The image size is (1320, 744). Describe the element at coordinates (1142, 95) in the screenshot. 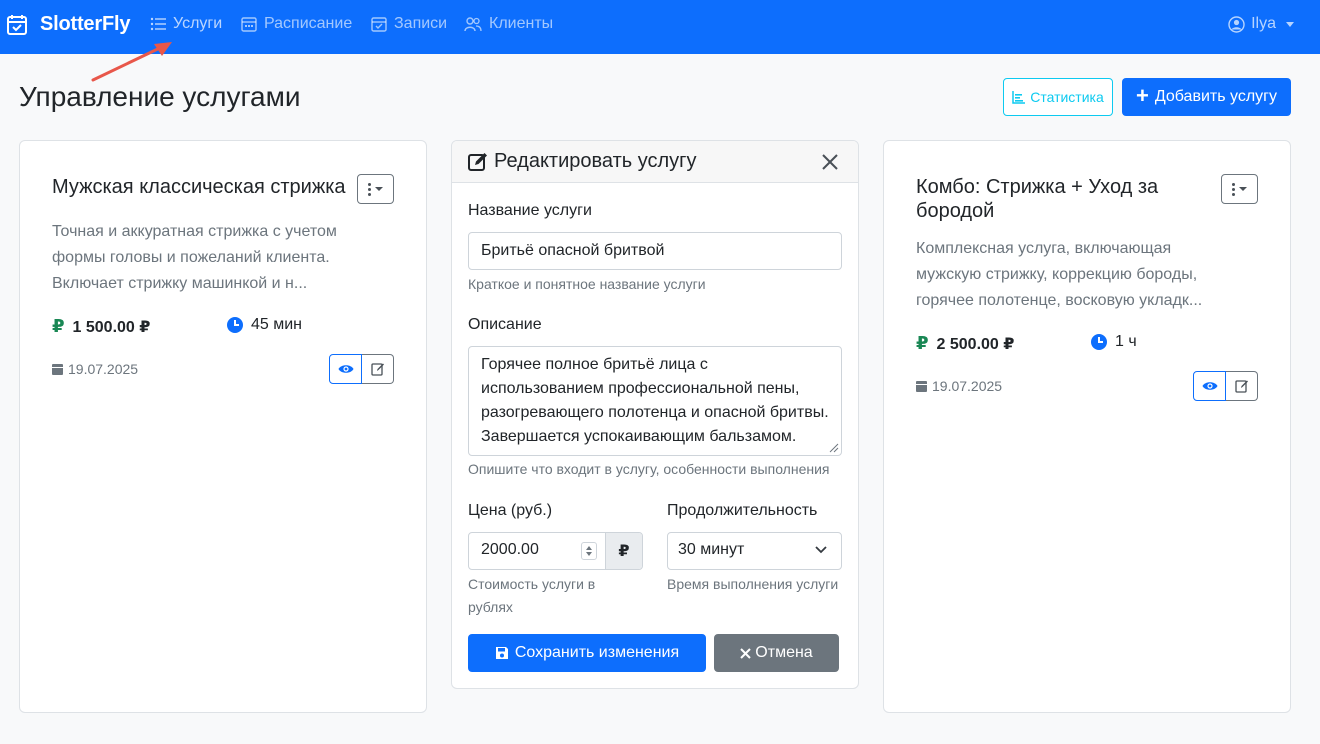

I see `plus-icon: +` at that location.